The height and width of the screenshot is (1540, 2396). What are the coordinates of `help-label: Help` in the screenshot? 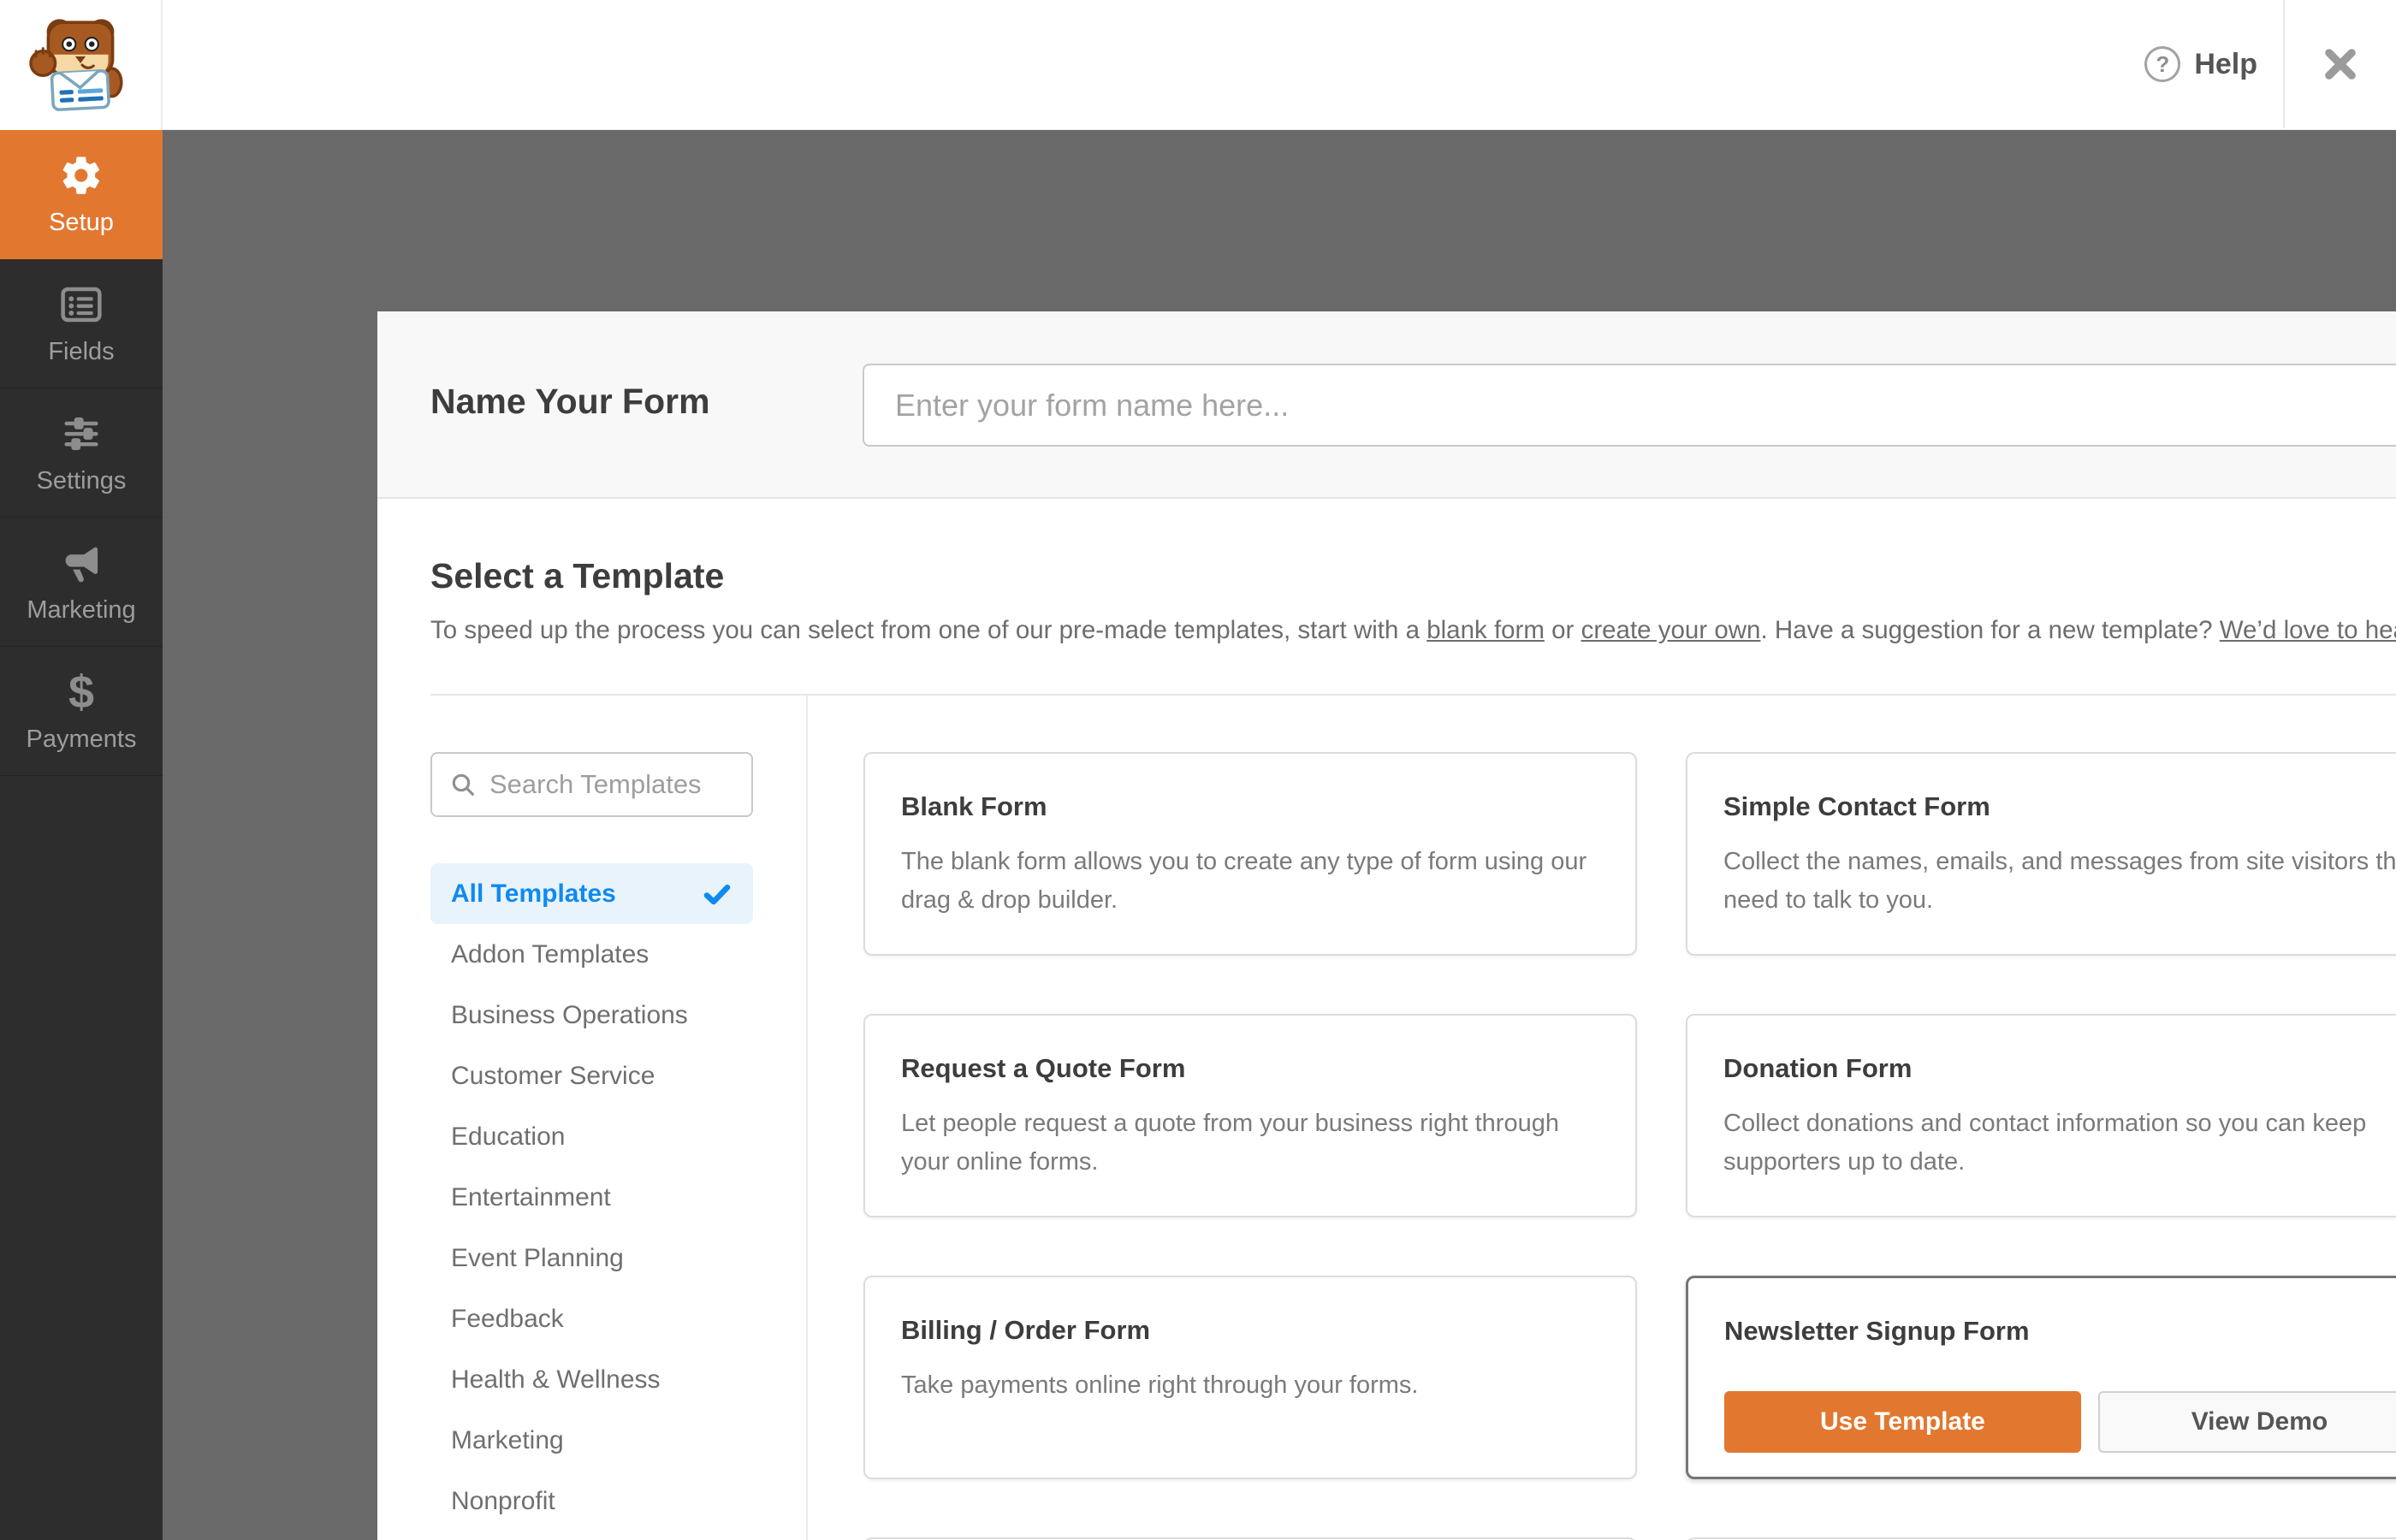 It's located at (2225, 63).